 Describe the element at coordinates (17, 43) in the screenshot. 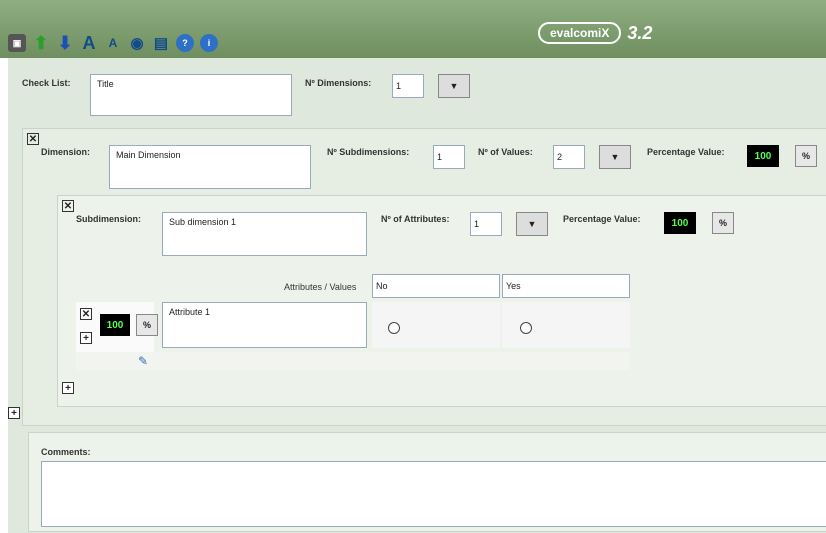

I see `save-icon: ▣` at that location.